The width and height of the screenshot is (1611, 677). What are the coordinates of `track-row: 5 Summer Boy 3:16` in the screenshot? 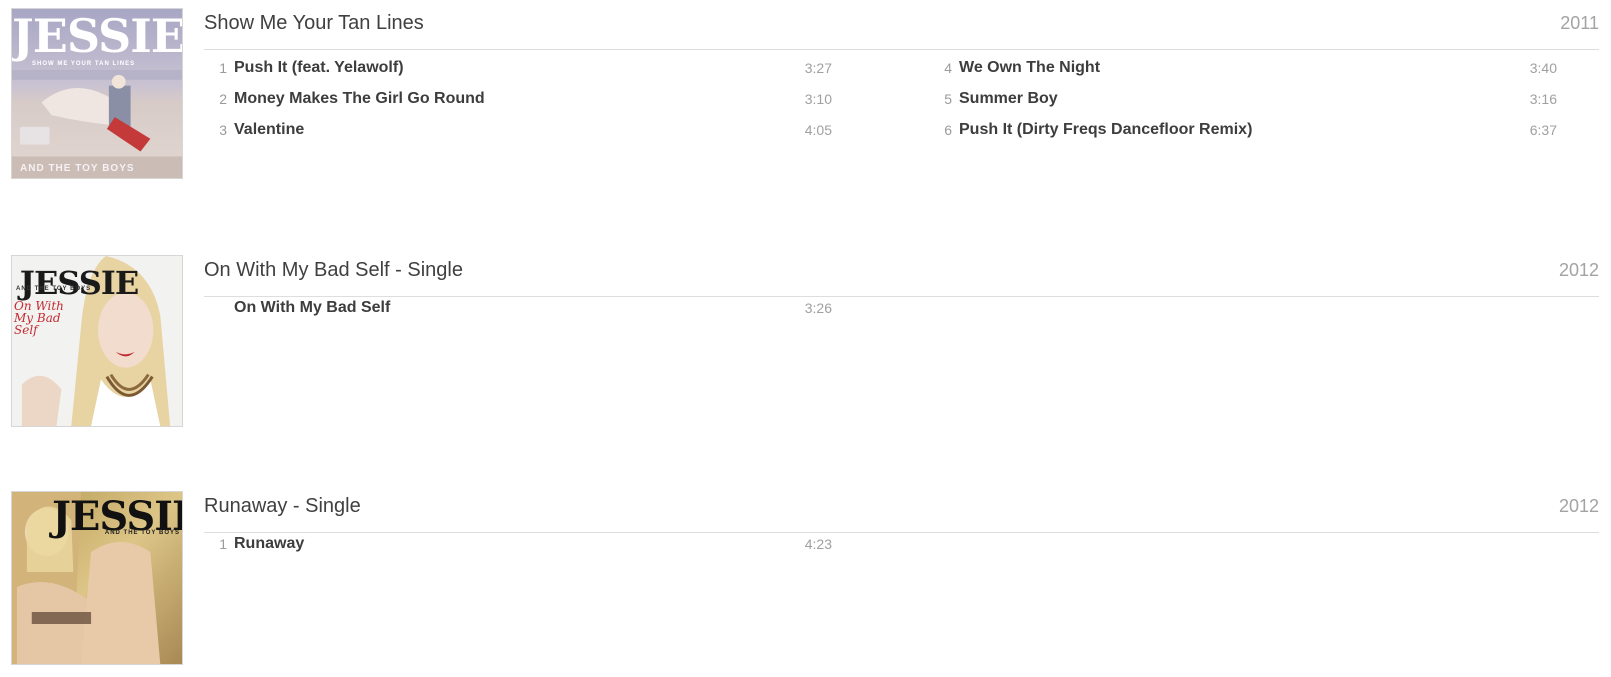 It's located at (1242, 100).